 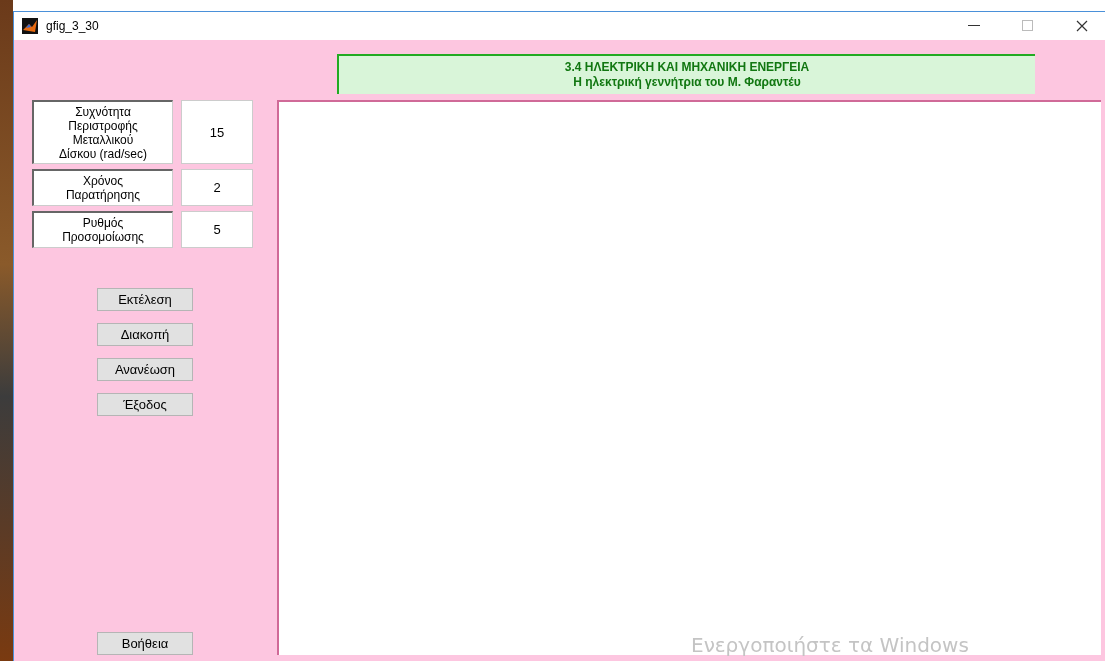 What do you see at coordinates (217, 229) in the screenshot?
I see `parameter-field: 5` at bounding box center [217, 229].